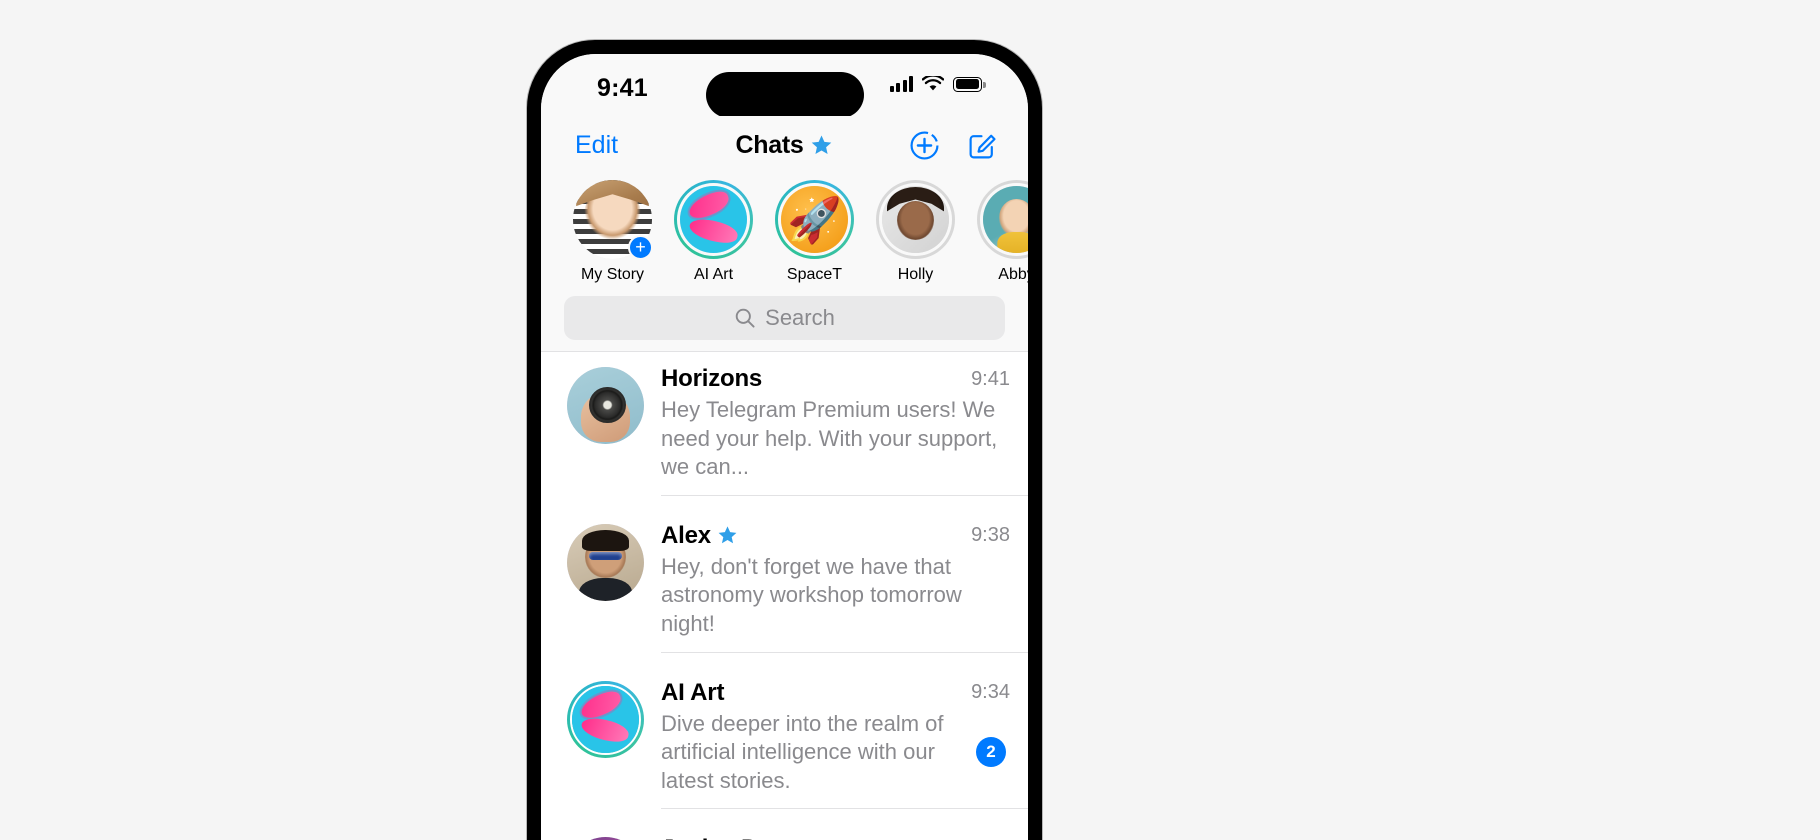  I want to click on chat-name: Horizons, so click(712, 378).